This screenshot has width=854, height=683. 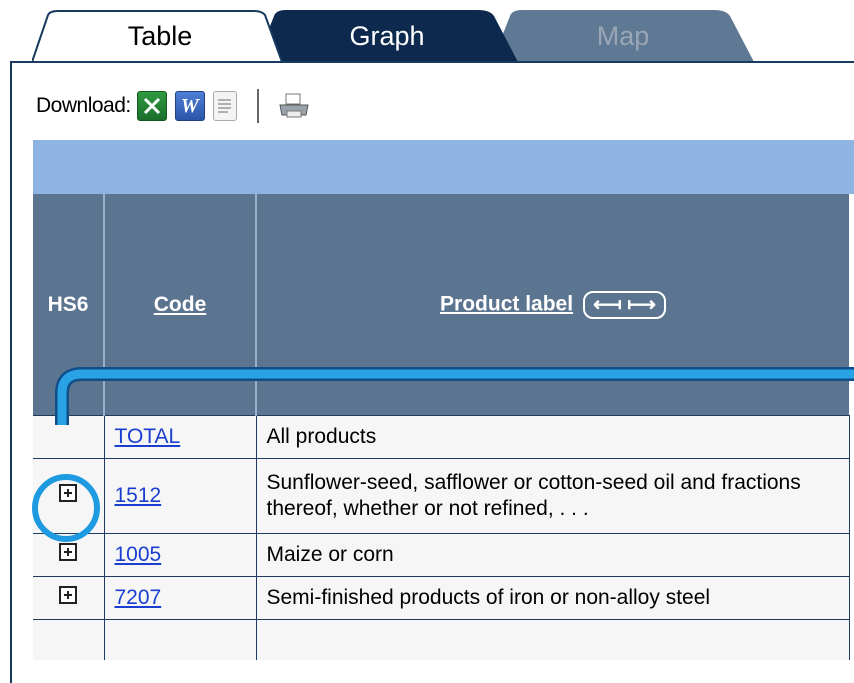 What do you see at coordinates (553, 555) in the screenshot?
I see `product-label-cell: Maize or corn` at bounding box center [553, 555].